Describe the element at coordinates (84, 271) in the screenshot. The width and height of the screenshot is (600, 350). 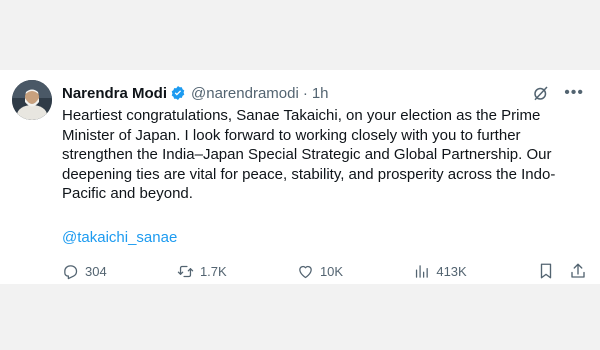
I see `reply-button: 304` at that location.